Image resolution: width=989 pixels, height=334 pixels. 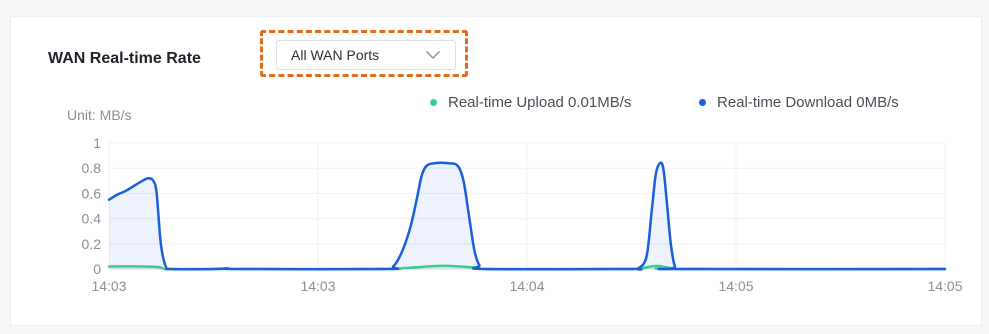 What do you see at coordinates (92, 244) in the screenshot?
I see `y-tick-label: 0.2` at bounding box center [92, 244].